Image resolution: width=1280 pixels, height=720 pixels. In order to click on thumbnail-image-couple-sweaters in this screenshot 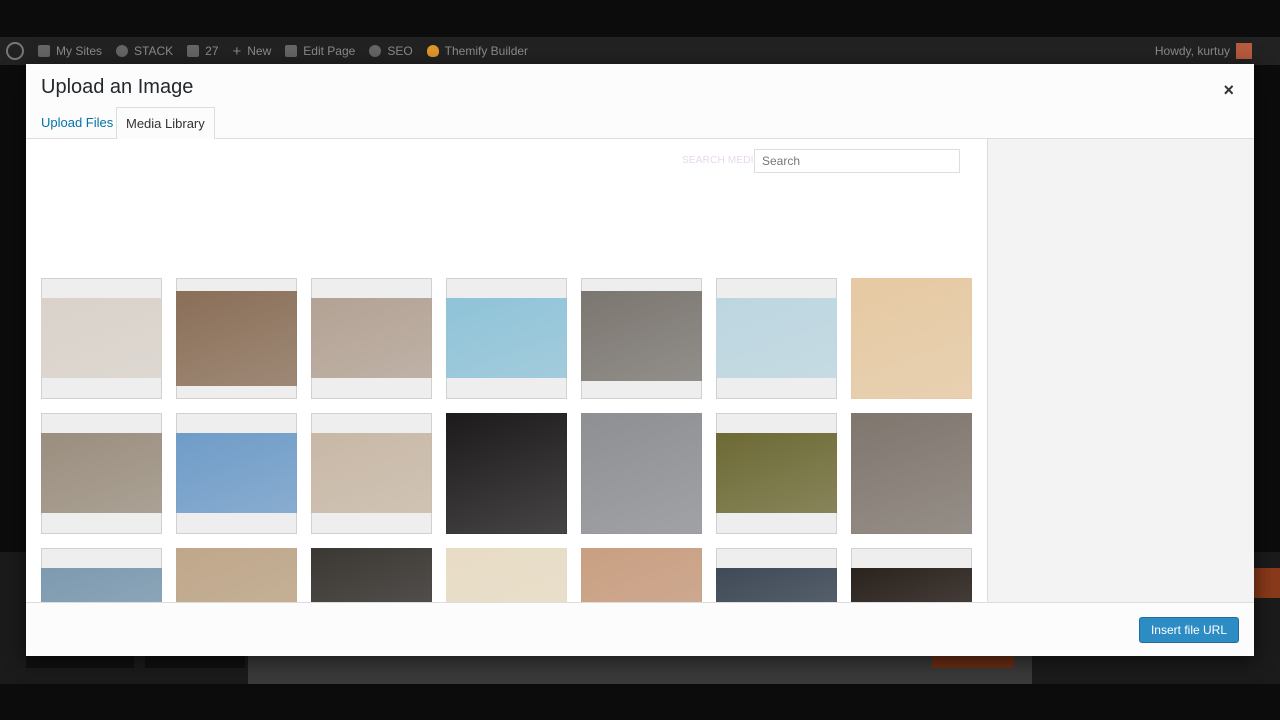, I will do `click(641, 473)`.